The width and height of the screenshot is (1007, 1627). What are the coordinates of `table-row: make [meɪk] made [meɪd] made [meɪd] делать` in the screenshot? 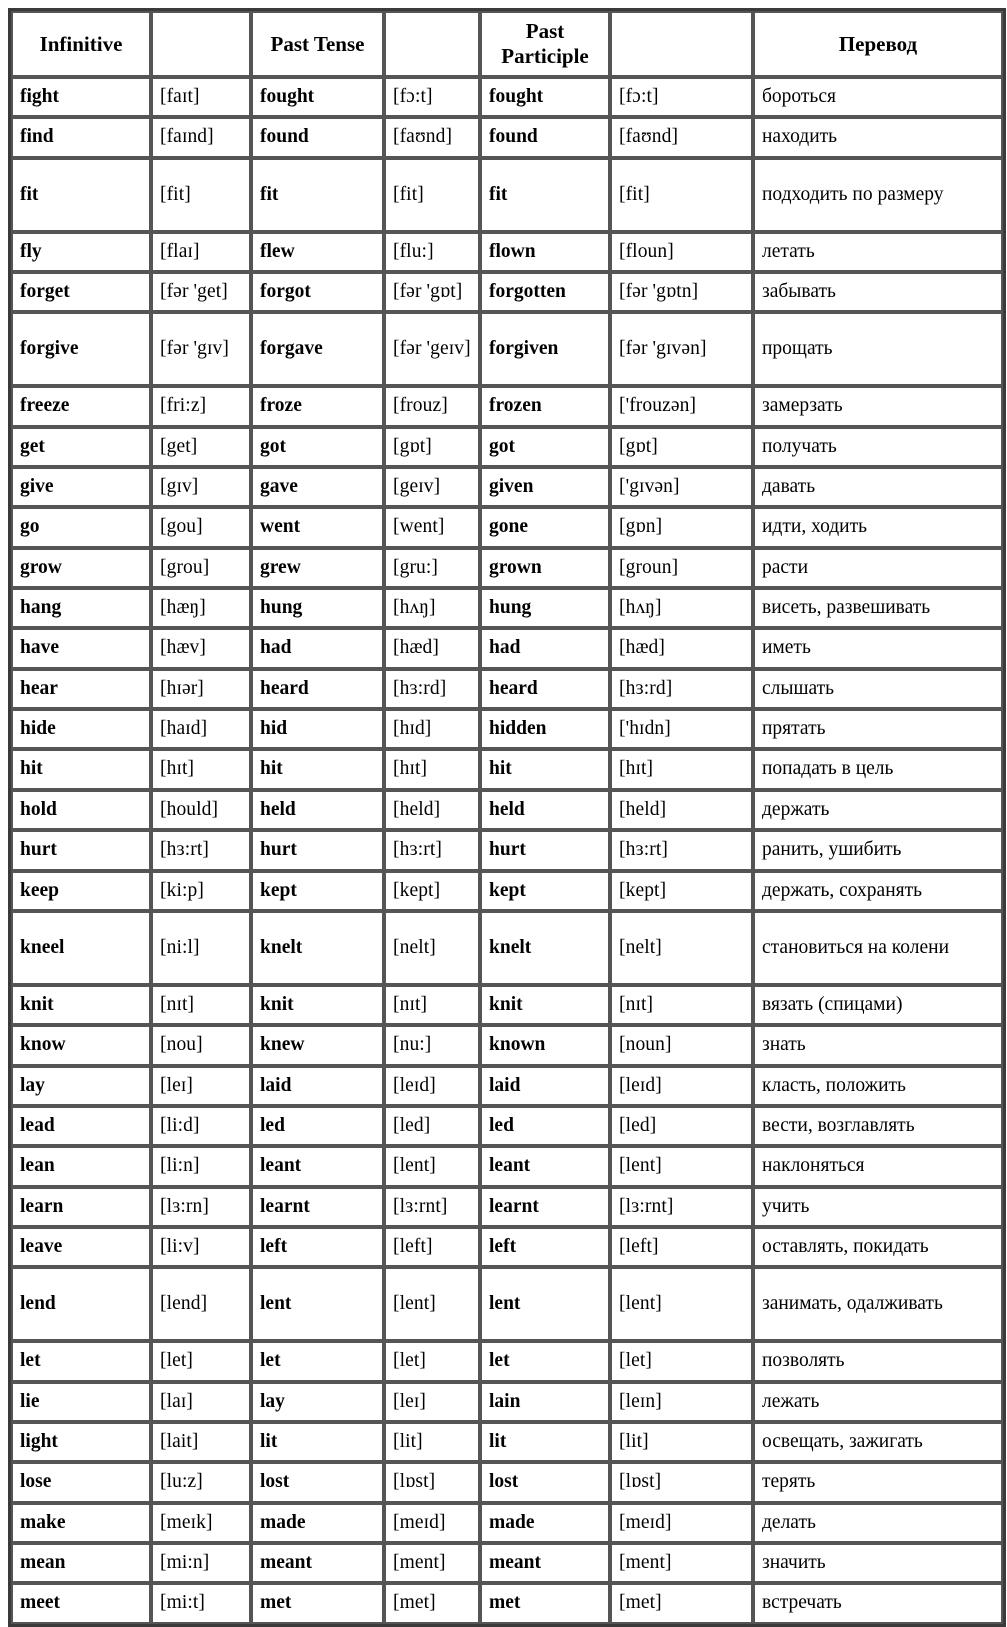 It's located at (507, 1522).